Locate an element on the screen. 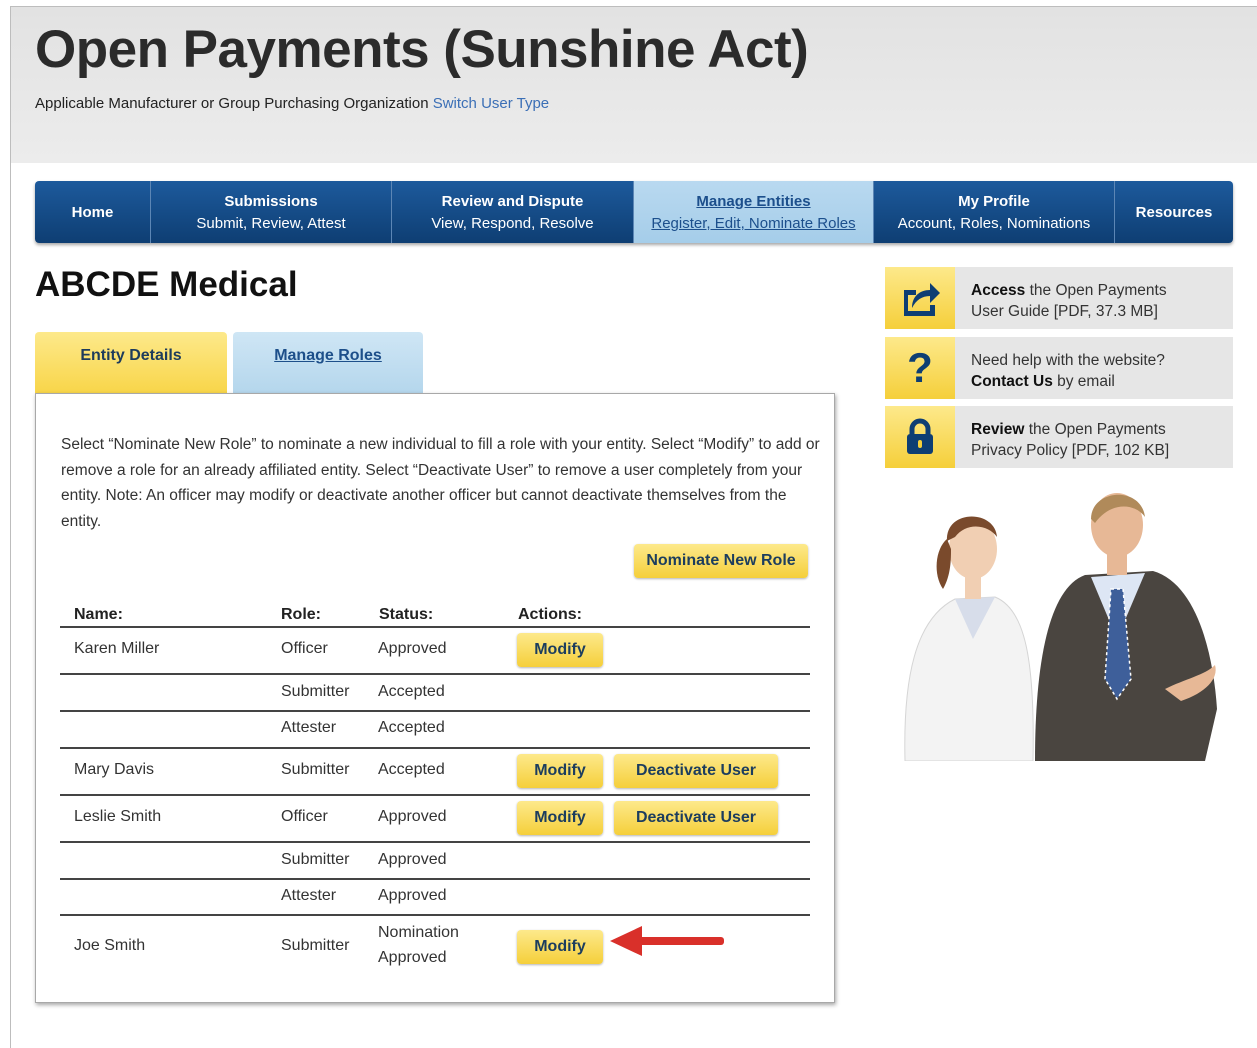 The width and height of the screenshot is (1257, 1048). nav-home: Home is located at coordinates (93, 212).